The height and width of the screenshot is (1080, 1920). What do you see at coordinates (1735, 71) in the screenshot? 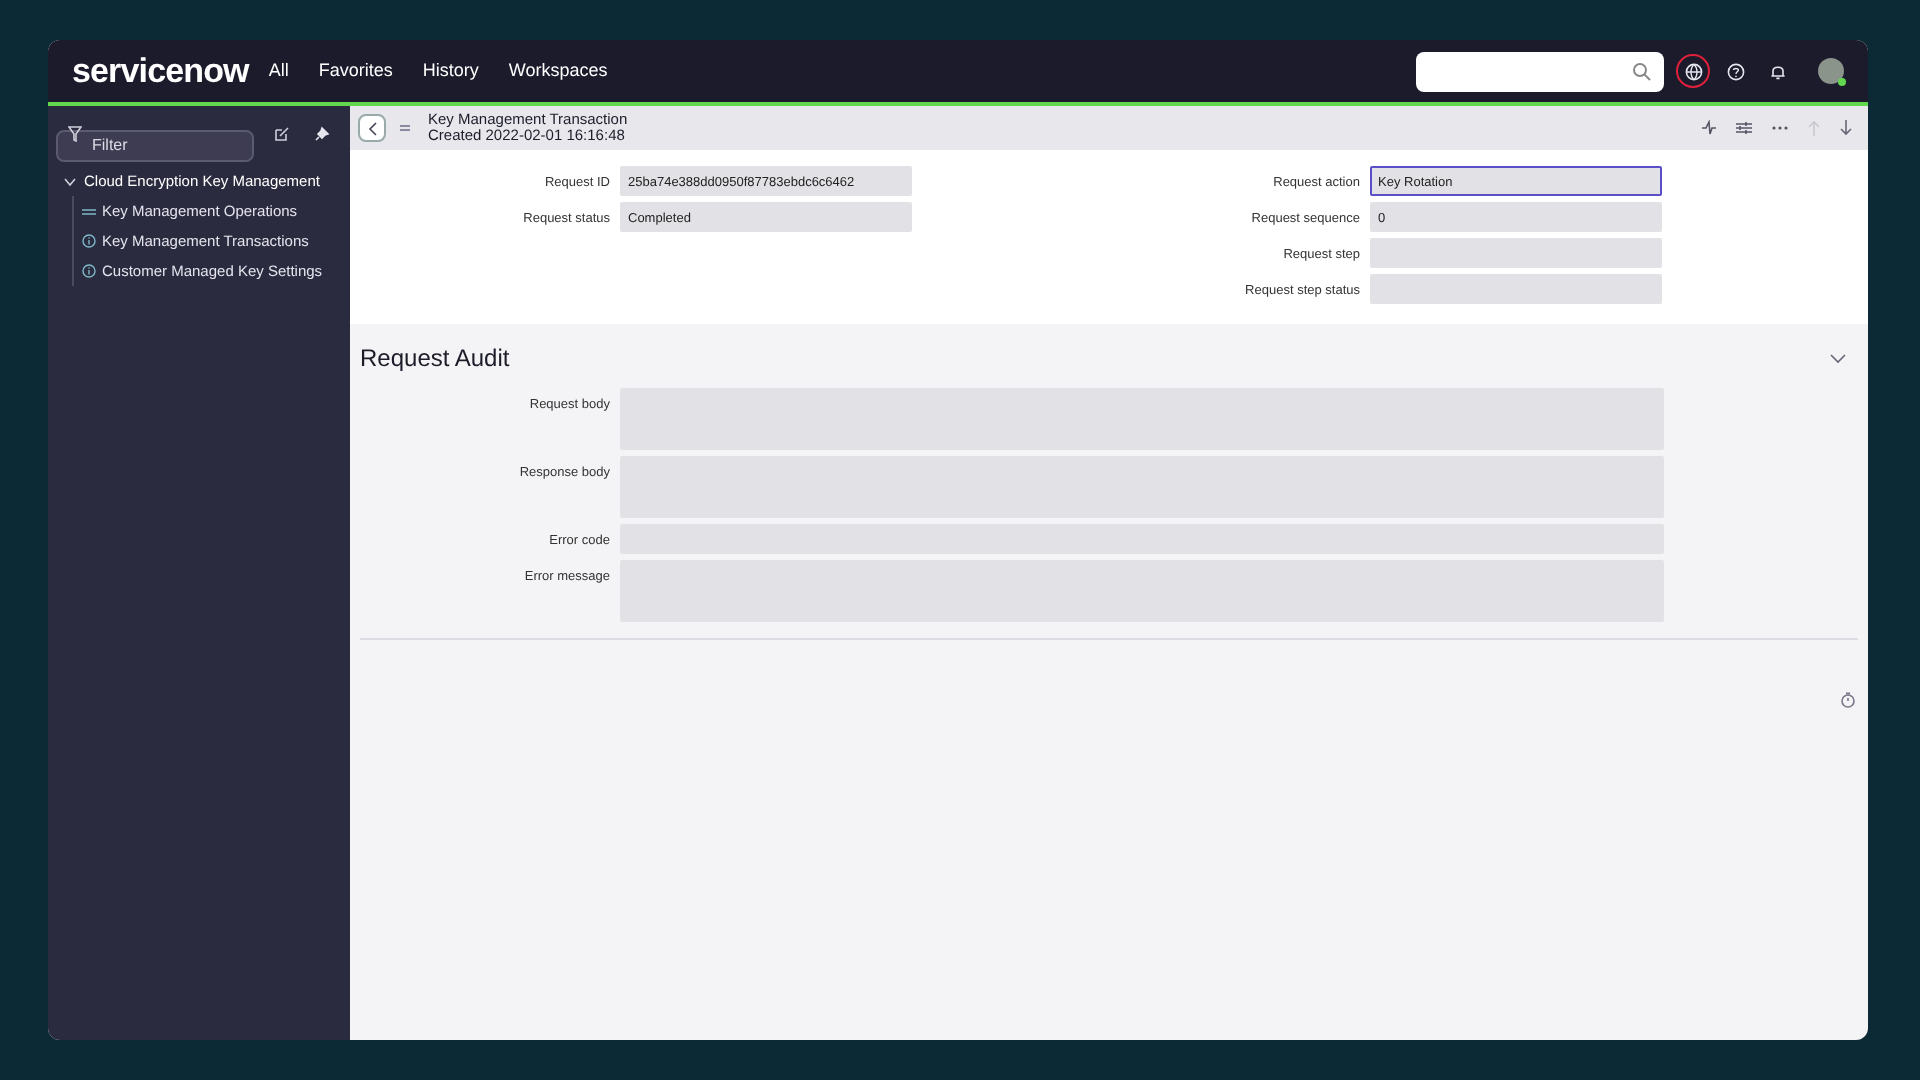
I see `help-icon` at bounding box center [1735, 71].